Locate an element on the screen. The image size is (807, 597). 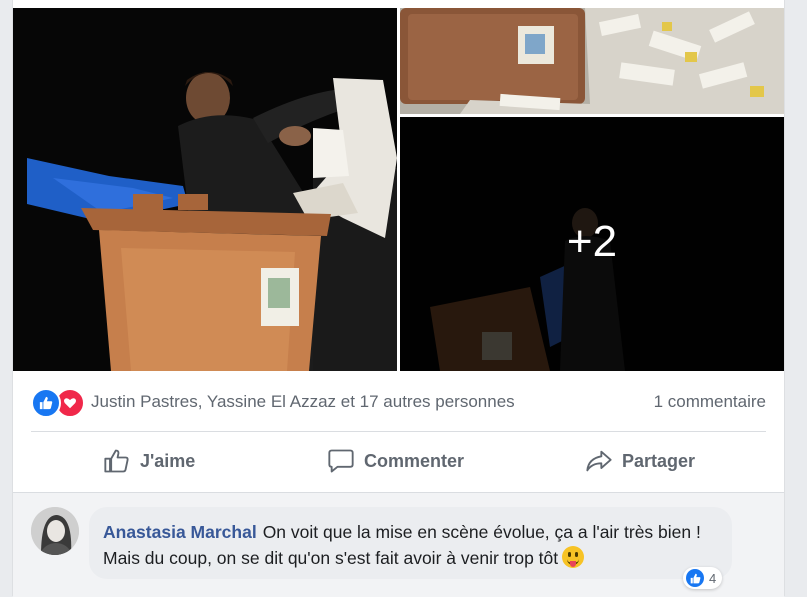
stuck-out-tongue-emoji-icon is located at coordinates (573, 557).